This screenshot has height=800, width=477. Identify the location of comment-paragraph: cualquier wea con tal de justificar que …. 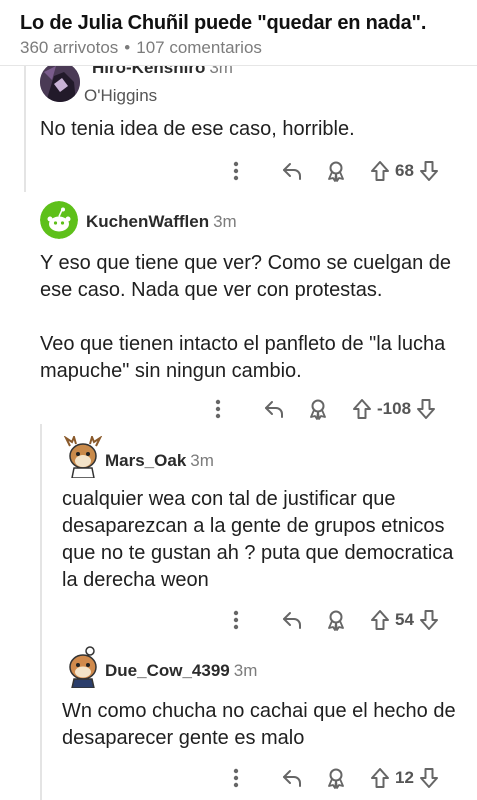
(258, 539).